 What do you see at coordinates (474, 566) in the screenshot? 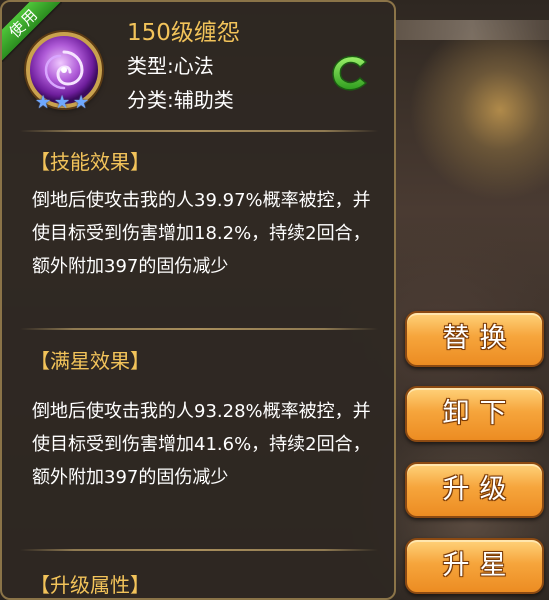
I see `star-up-button: 升星` at bounding box center [474, 566].